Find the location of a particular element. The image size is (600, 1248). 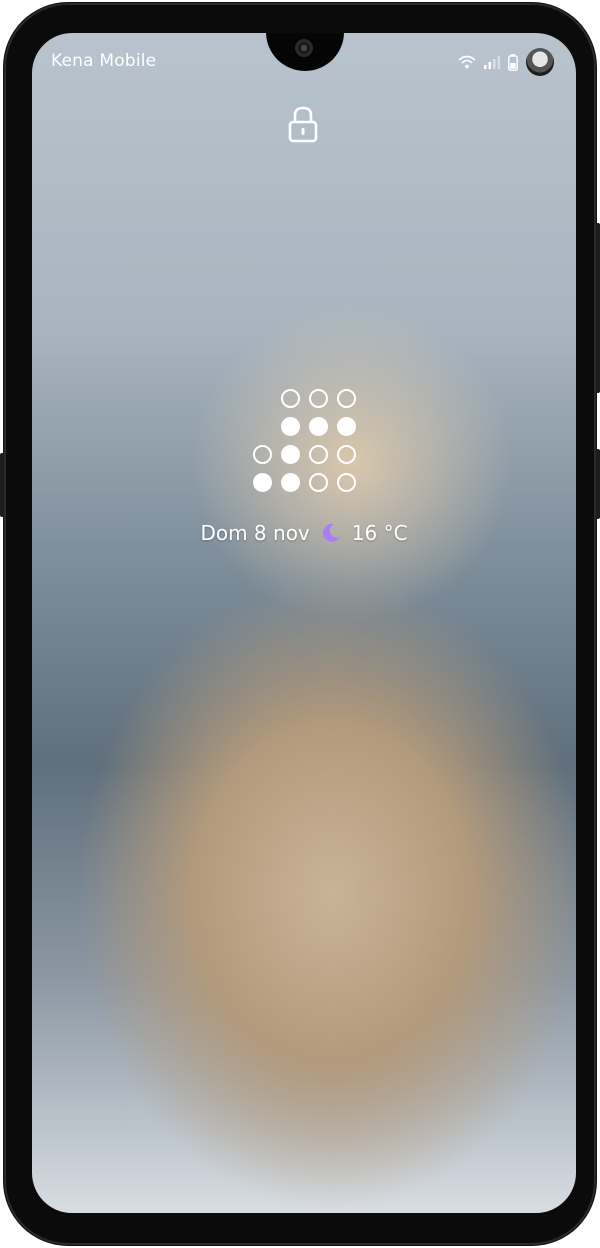

wifi-icon is located at coordinates (467, 62).